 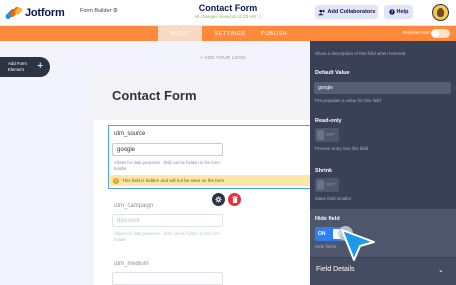 What do you see at coordinates (326, 246) in the screenshot?
I see `hide-field-sub: Hide fields` at bounding box center [326, 246].